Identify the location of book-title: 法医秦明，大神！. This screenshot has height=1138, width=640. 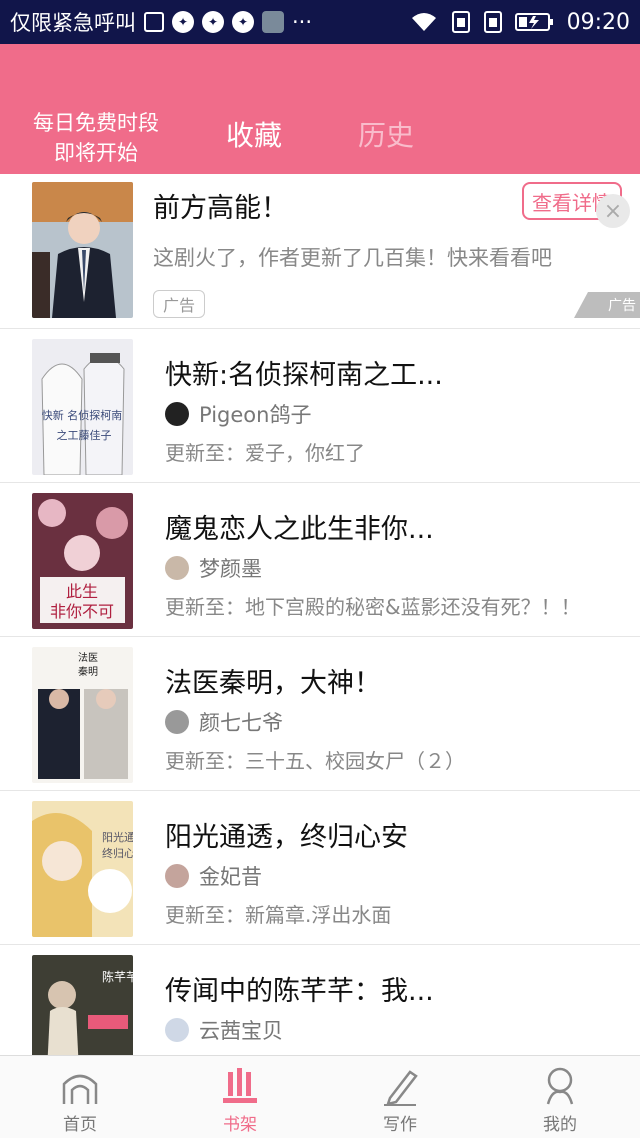
(273, 683).